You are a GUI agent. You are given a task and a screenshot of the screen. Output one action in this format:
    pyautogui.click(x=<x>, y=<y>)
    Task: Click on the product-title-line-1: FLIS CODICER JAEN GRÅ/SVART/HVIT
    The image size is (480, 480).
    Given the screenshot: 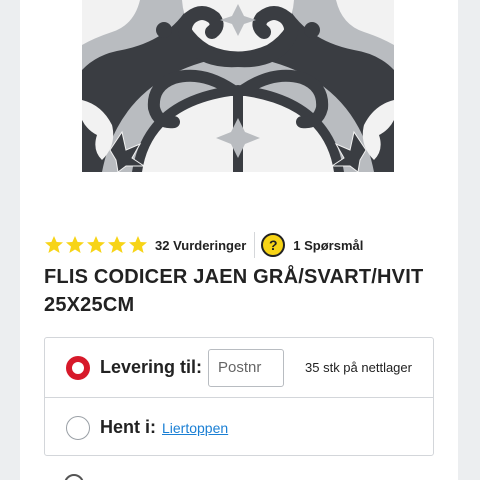 What is the action you would take?
    pyautogui.click(x=234, y=277)
    